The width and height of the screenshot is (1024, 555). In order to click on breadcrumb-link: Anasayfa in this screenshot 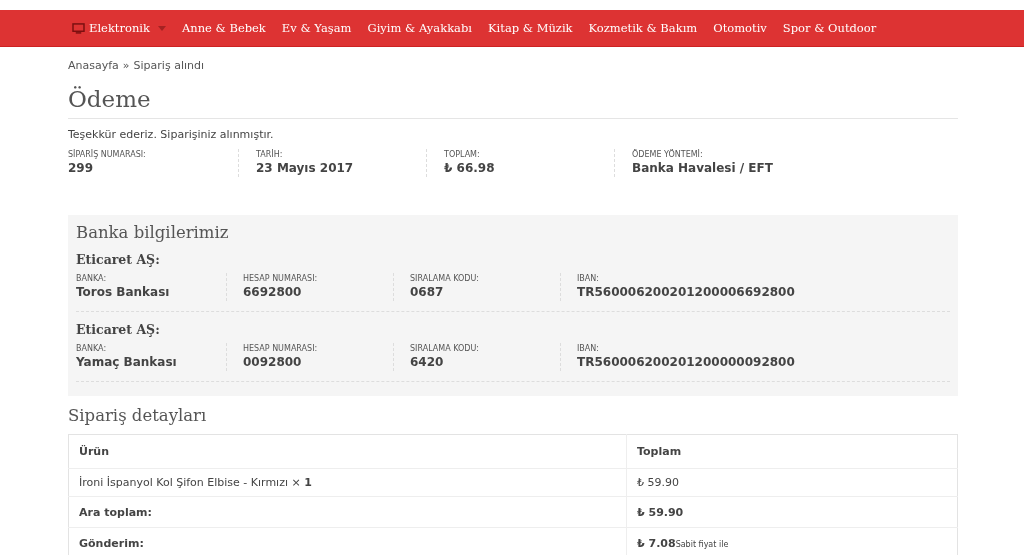, I will do `click(93, 65)`.